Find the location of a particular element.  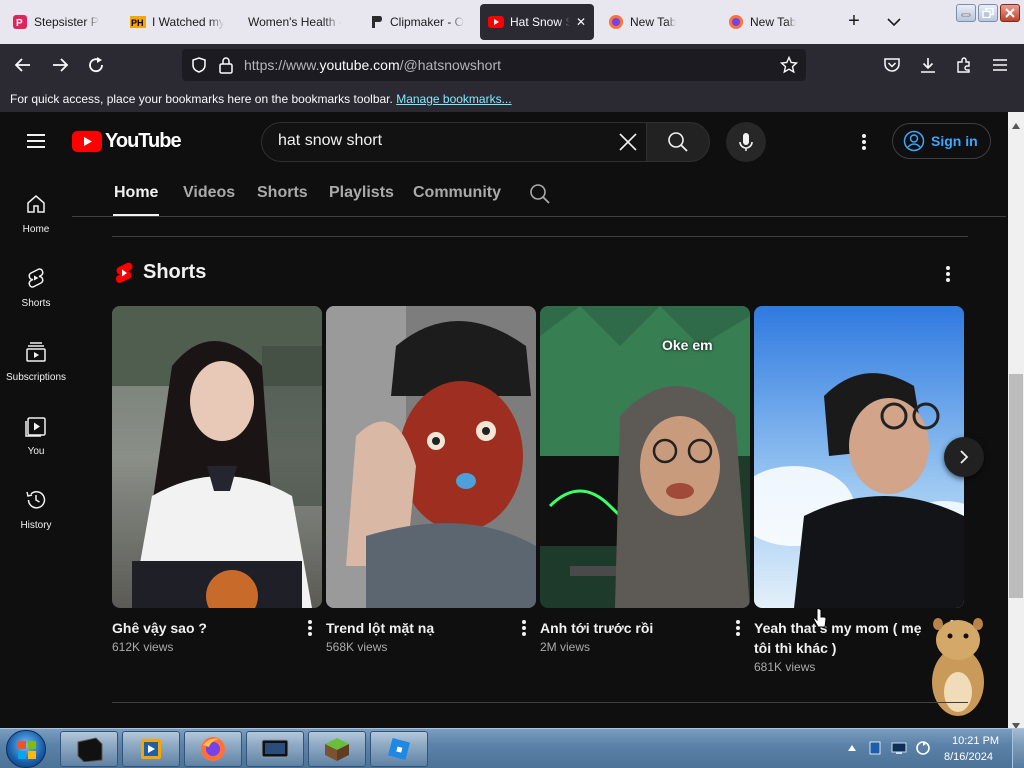

vertical-scrollbar is located at coordinates (1016, 420).